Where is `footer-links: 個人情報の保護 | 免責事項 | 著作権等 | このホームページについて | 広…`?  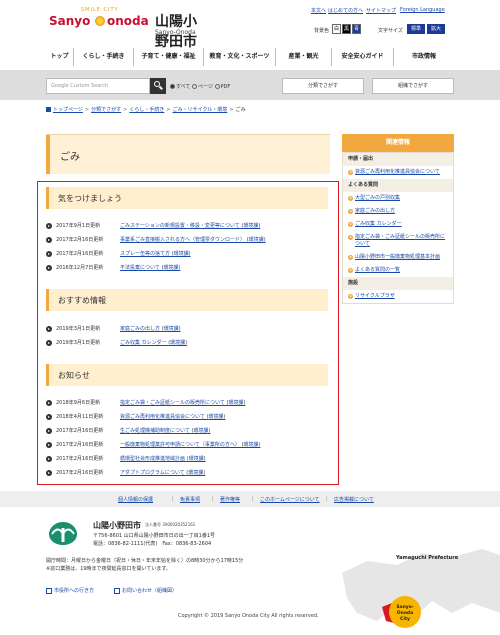 footer-links: 個人情報の保護 | 免責事項 | 著作権等 | このホームページについて | 広… is located at coordinates (250, 499).